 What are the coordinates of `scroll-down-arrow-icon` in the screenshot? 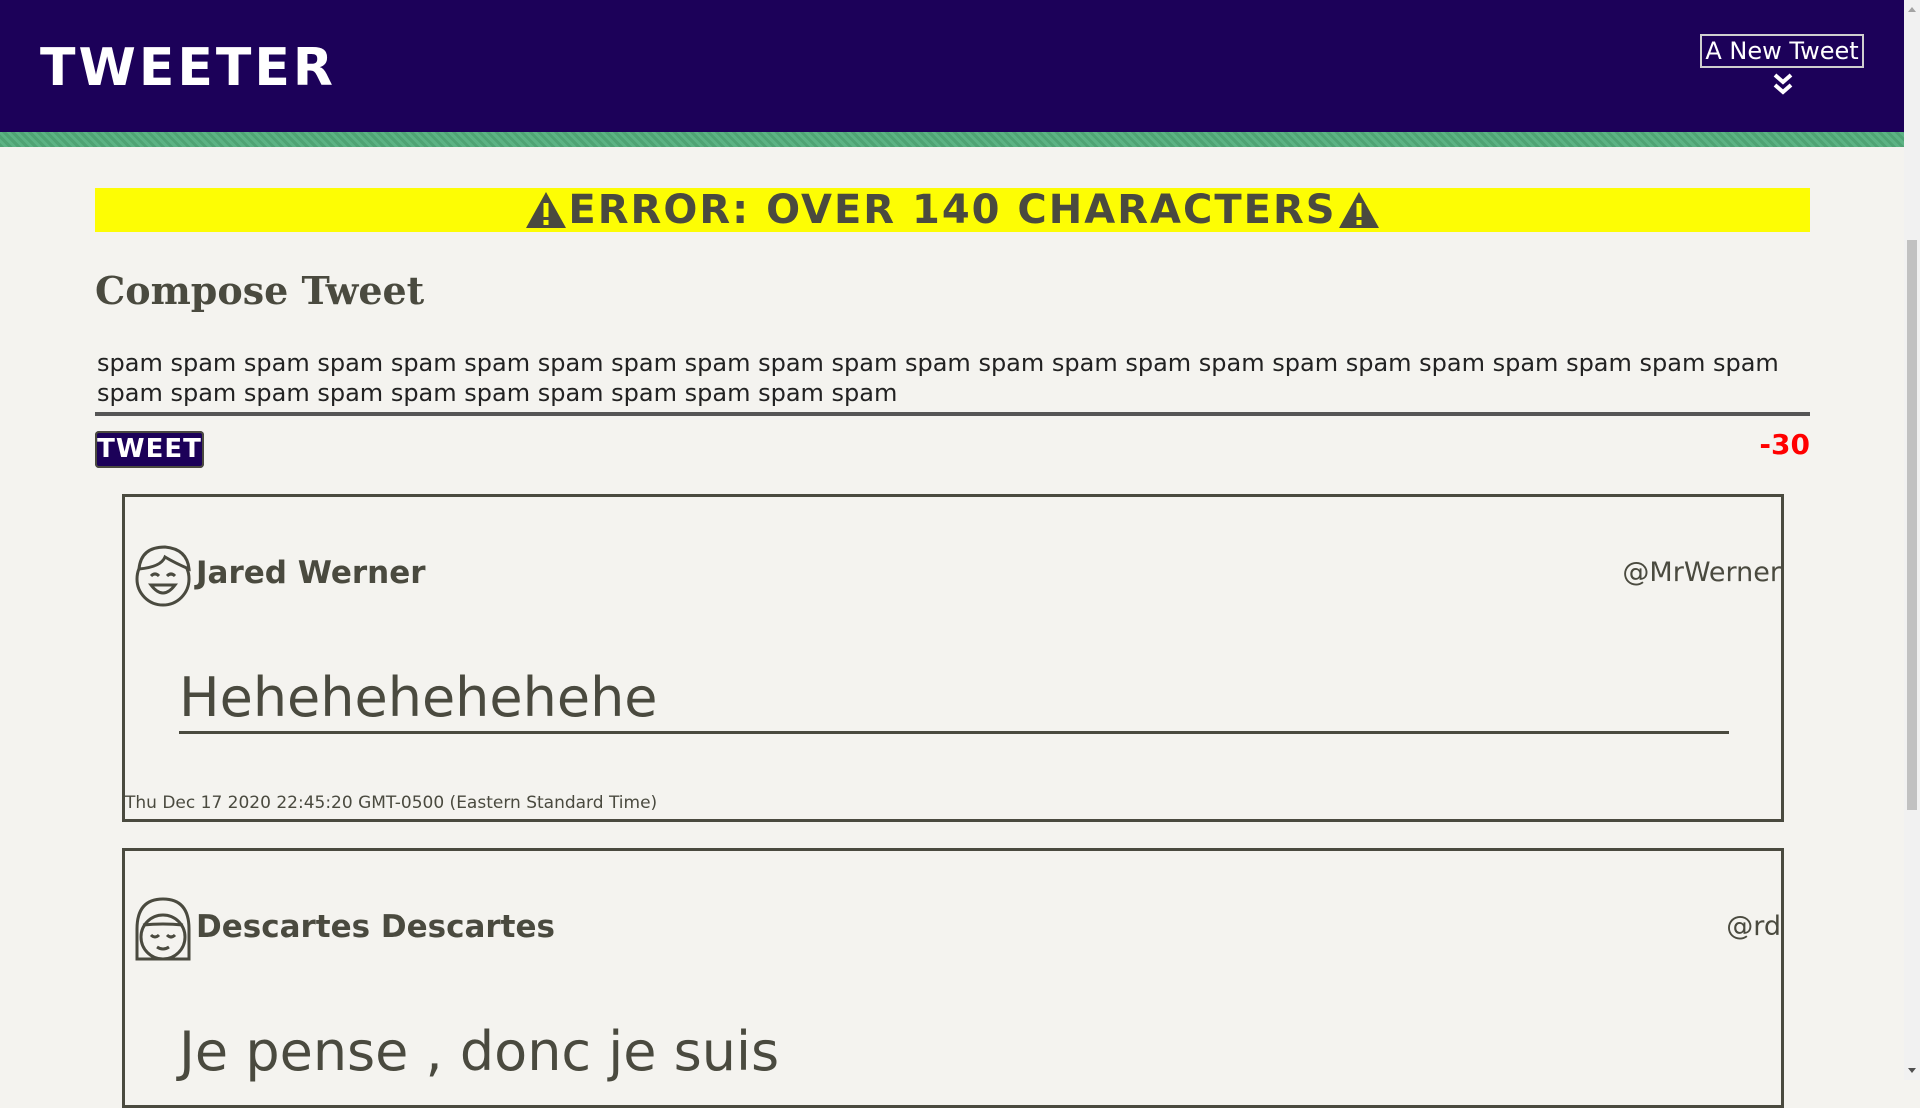 It's located at (1912, 1070).